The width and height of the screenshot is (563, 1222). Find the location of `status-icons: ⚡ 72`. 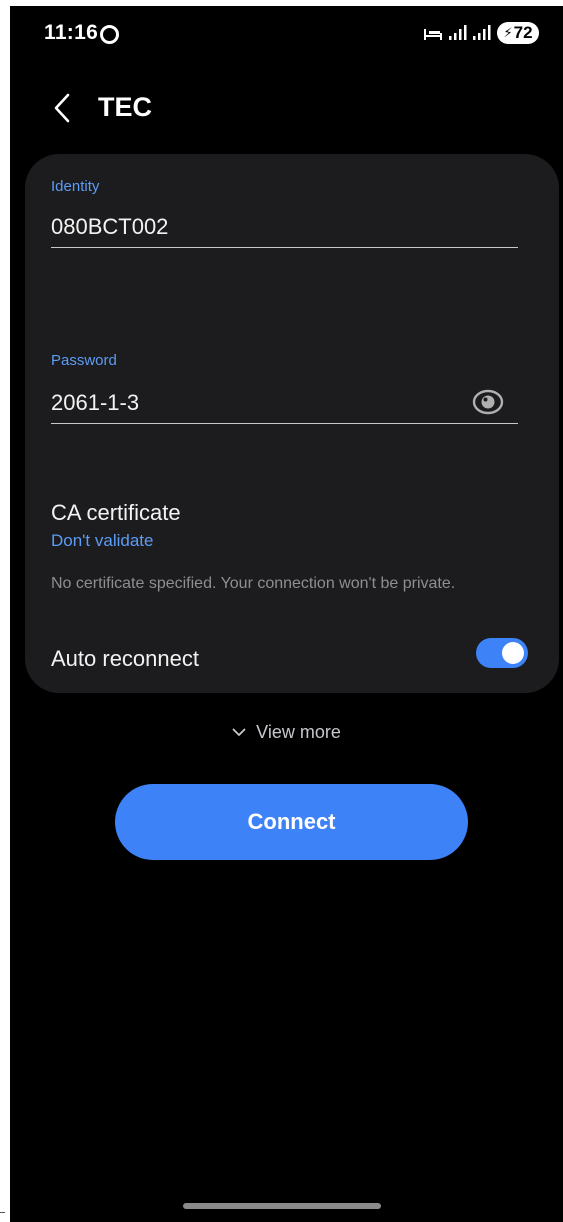

status-icons: ⚡ 72 is located at coordinates (481, 33).